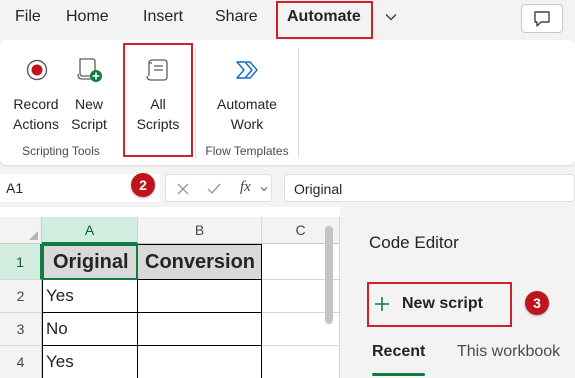  What do you see at coordinates (414, 242) in the screenshot?
I see `code-editor-title: Code Editor` at bounding box center [414, 242].